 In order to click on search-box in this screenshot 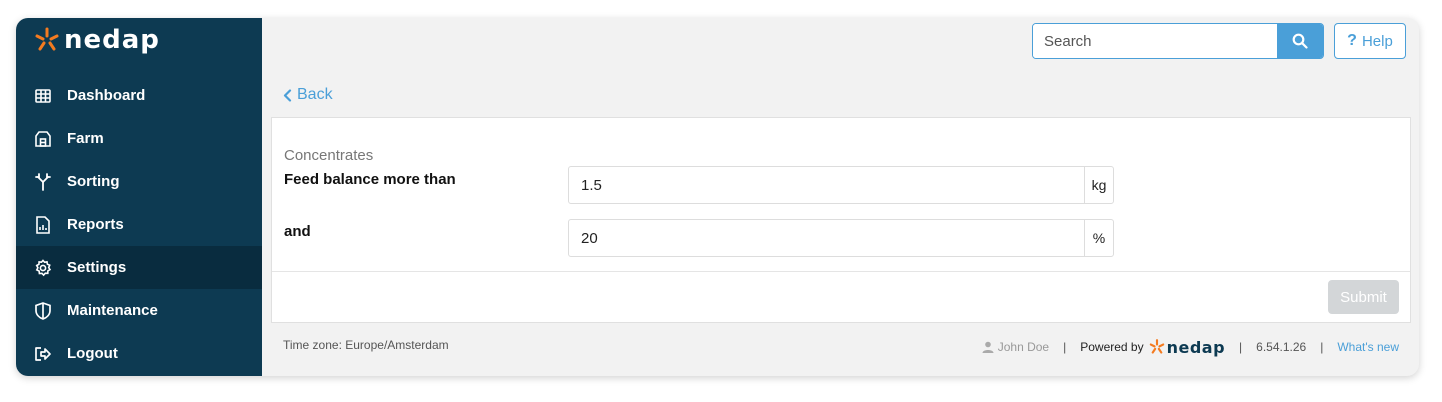, I will do `click(1178, 41)`.